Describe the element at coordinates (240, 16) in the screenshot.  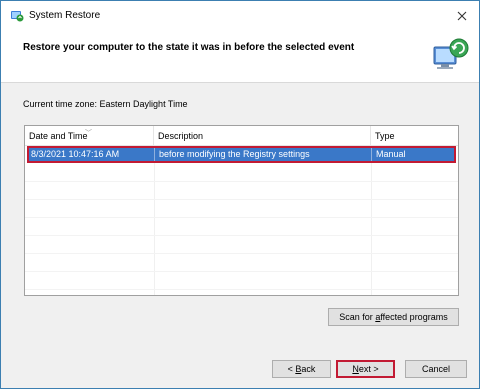
I see `title-bar: System Restore` at that location.